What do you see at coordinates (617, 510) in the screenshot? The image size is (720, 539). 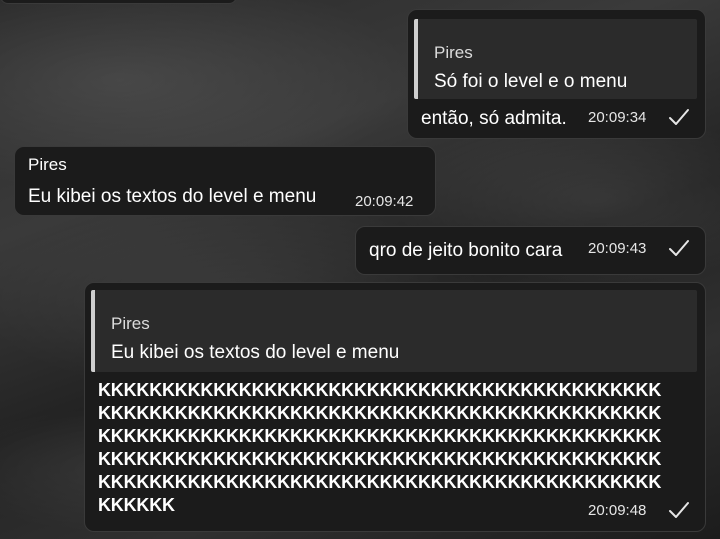 I see `message-time: 20:09:48` at bounding box center [617, 510].